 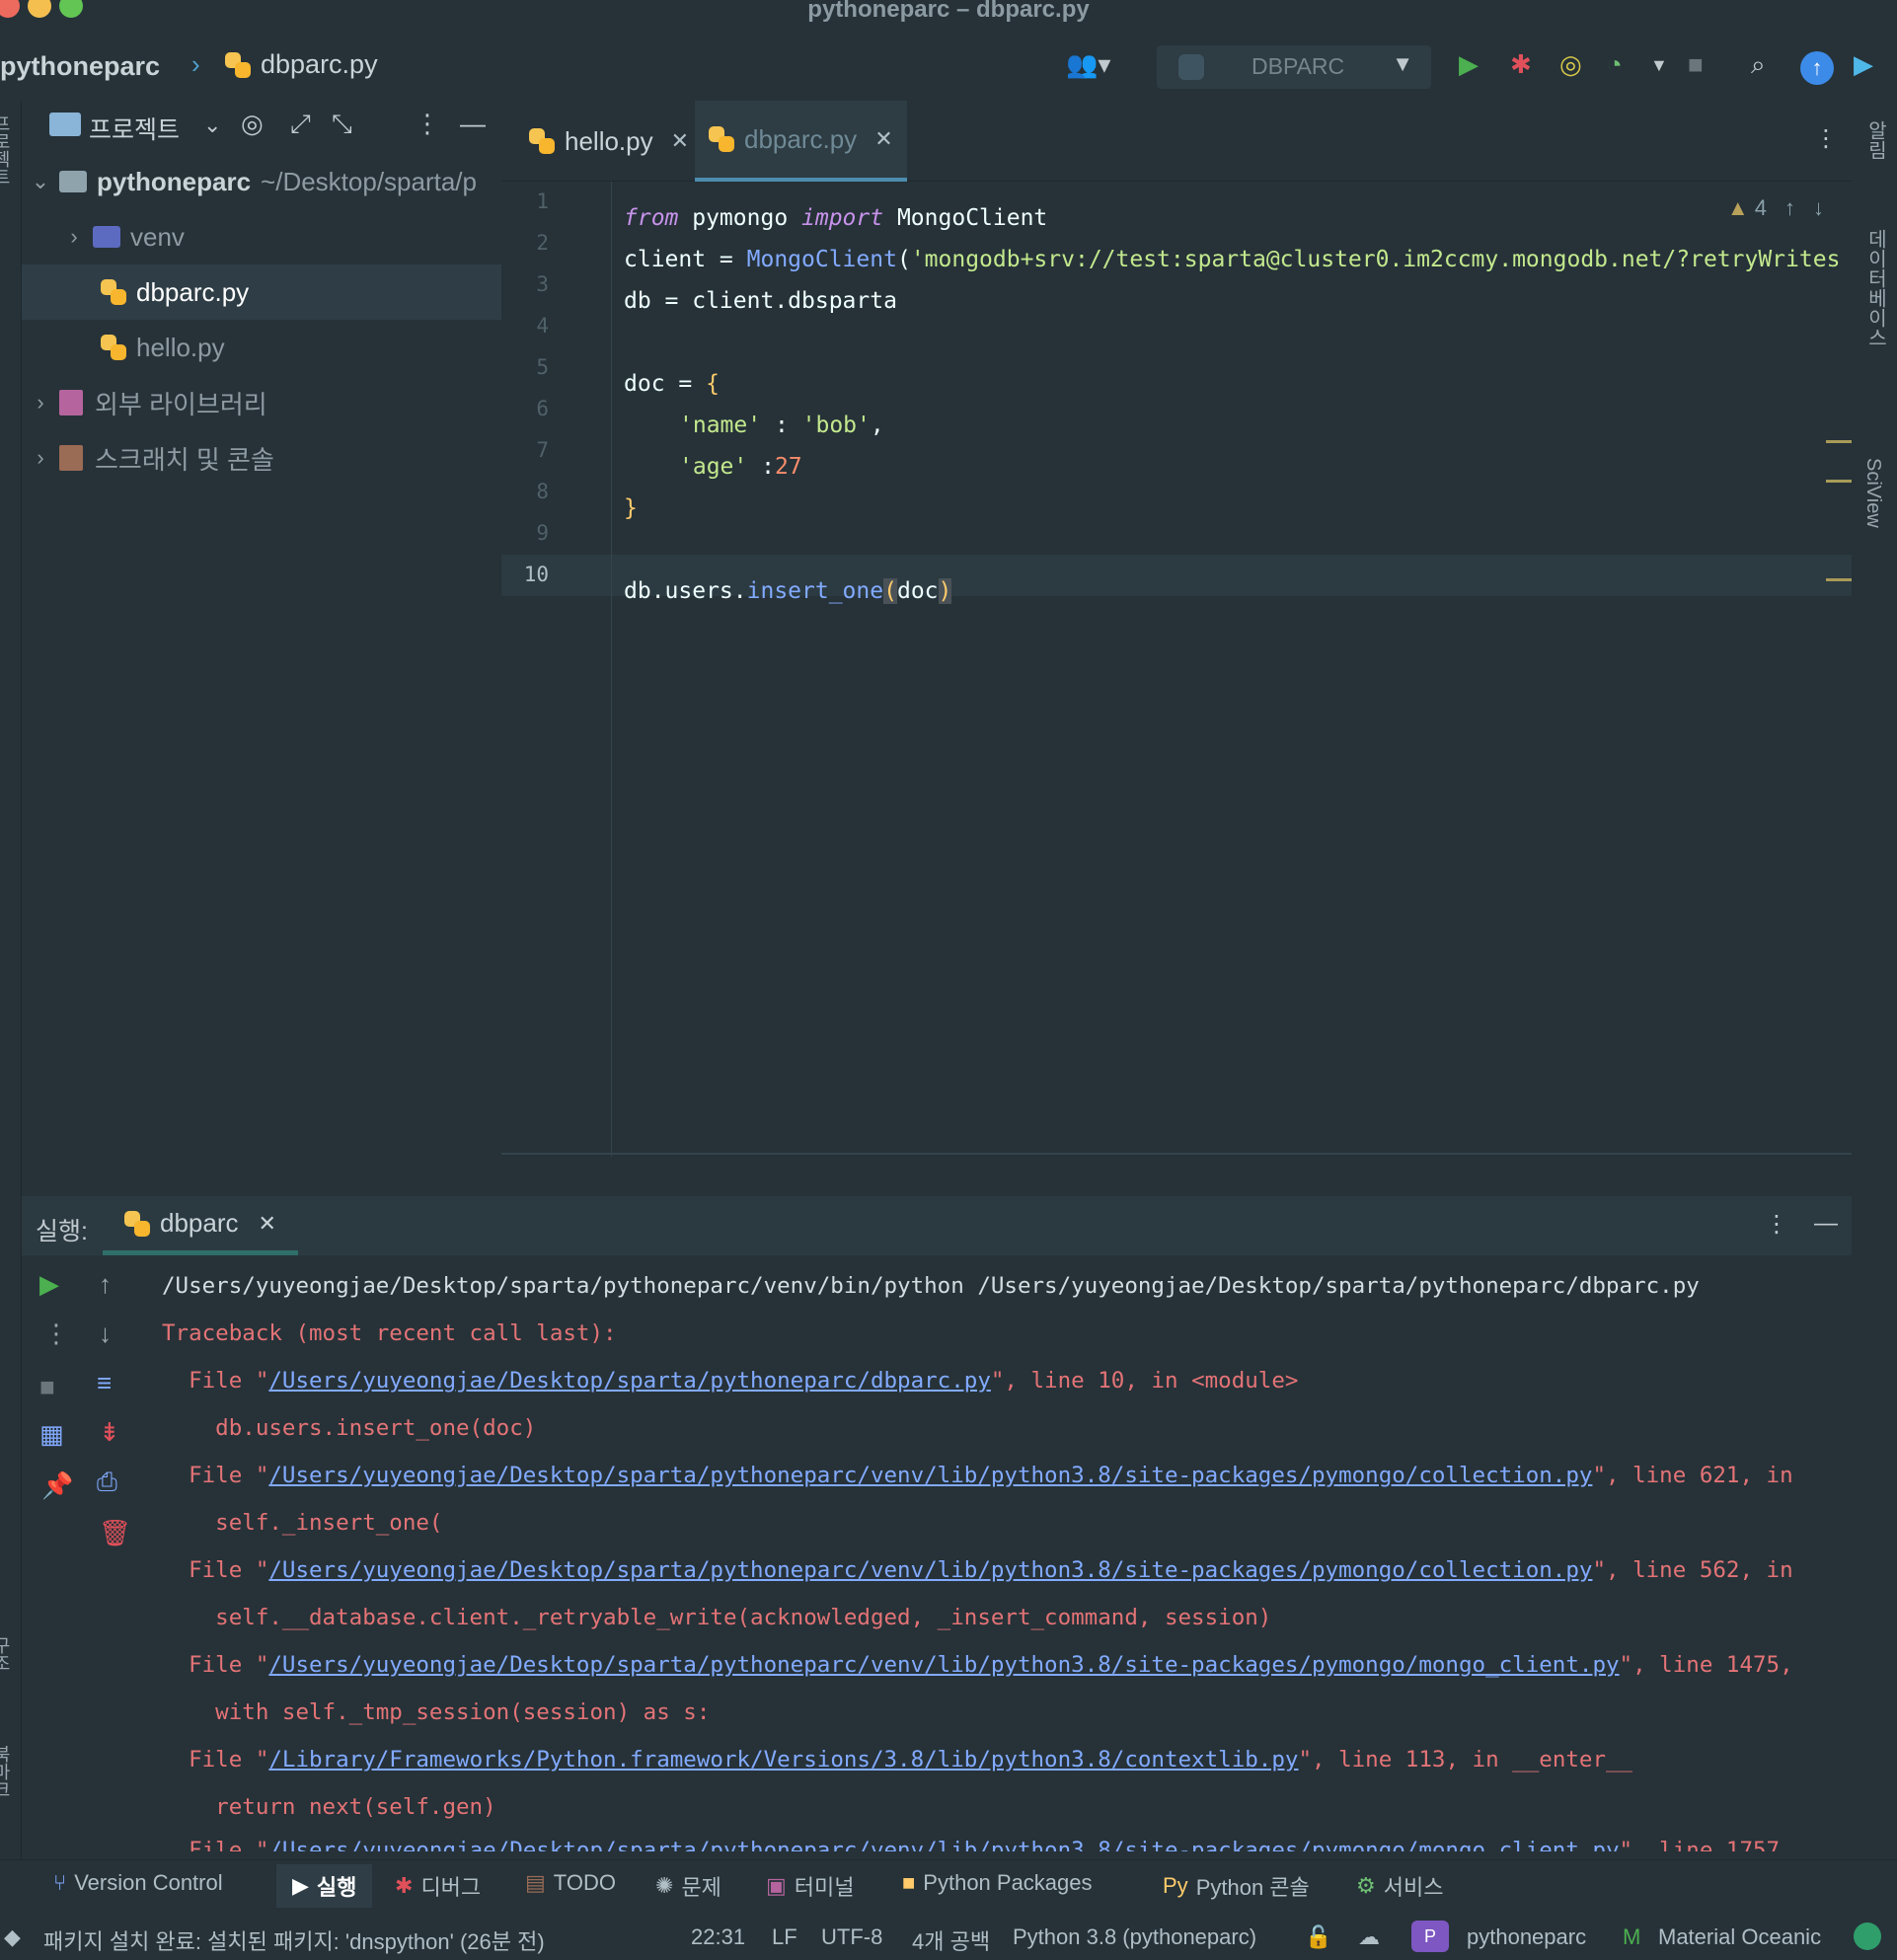 What do you see at coordinates (262, 347) in the screenshot?
I see `tree-item-hello: hello.py` at bounding box center [262, 347].